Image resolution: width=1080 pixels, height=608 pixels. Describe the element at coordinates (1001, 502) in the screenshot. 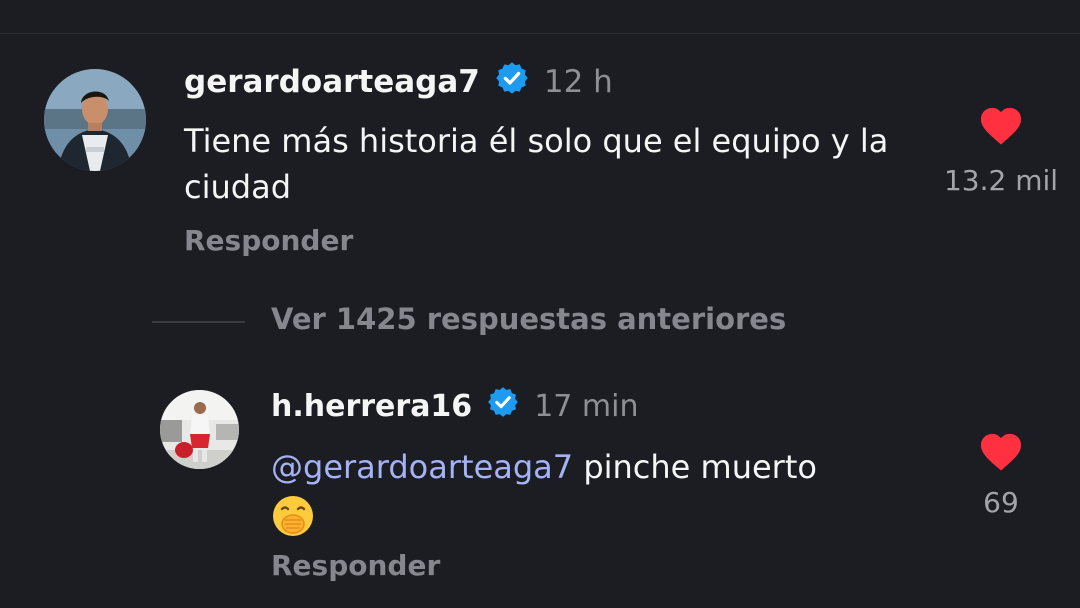

I see `like-count: 69` at that location.